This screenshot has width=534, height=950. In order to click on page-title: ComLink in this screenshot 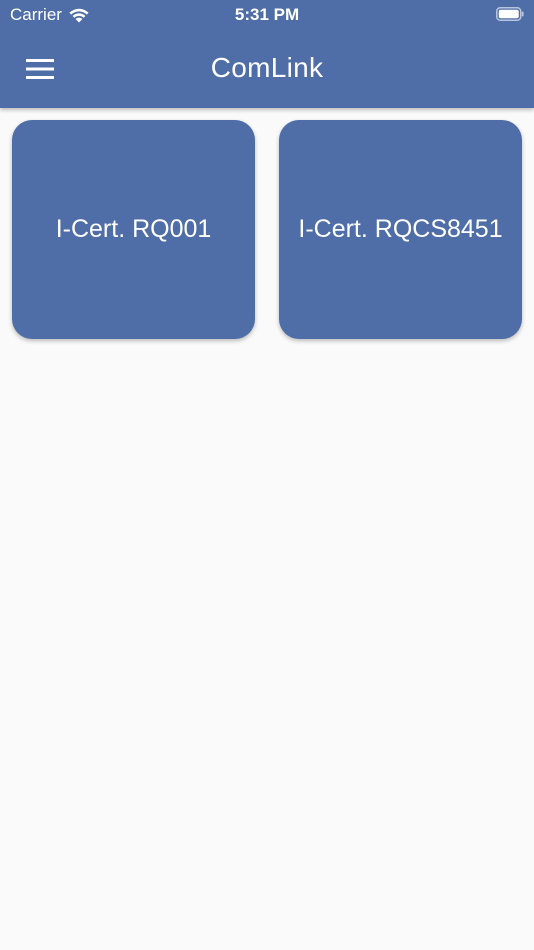, I will do `click(267, 67)`.